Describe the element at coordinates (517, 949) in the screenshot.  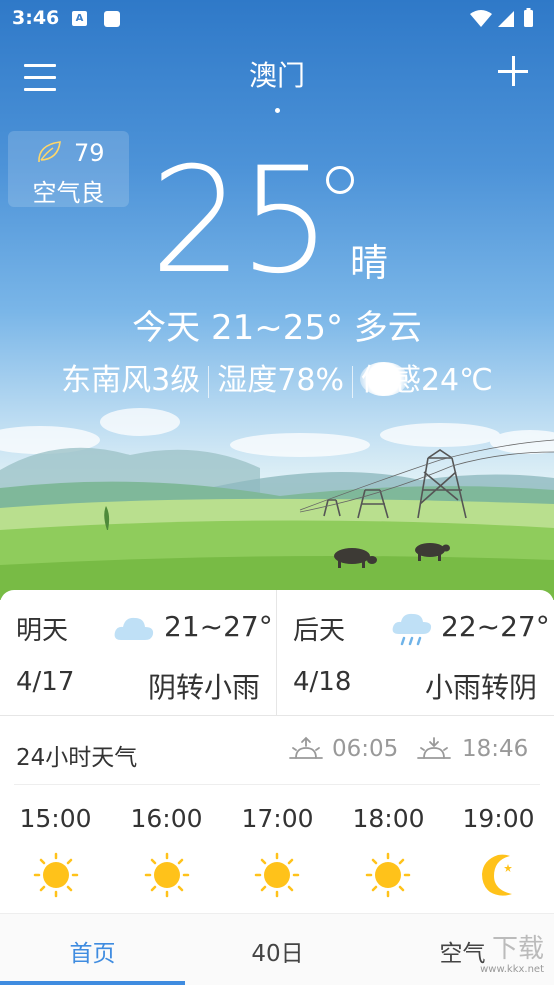
I see `watermark-text: 下载` at that location.